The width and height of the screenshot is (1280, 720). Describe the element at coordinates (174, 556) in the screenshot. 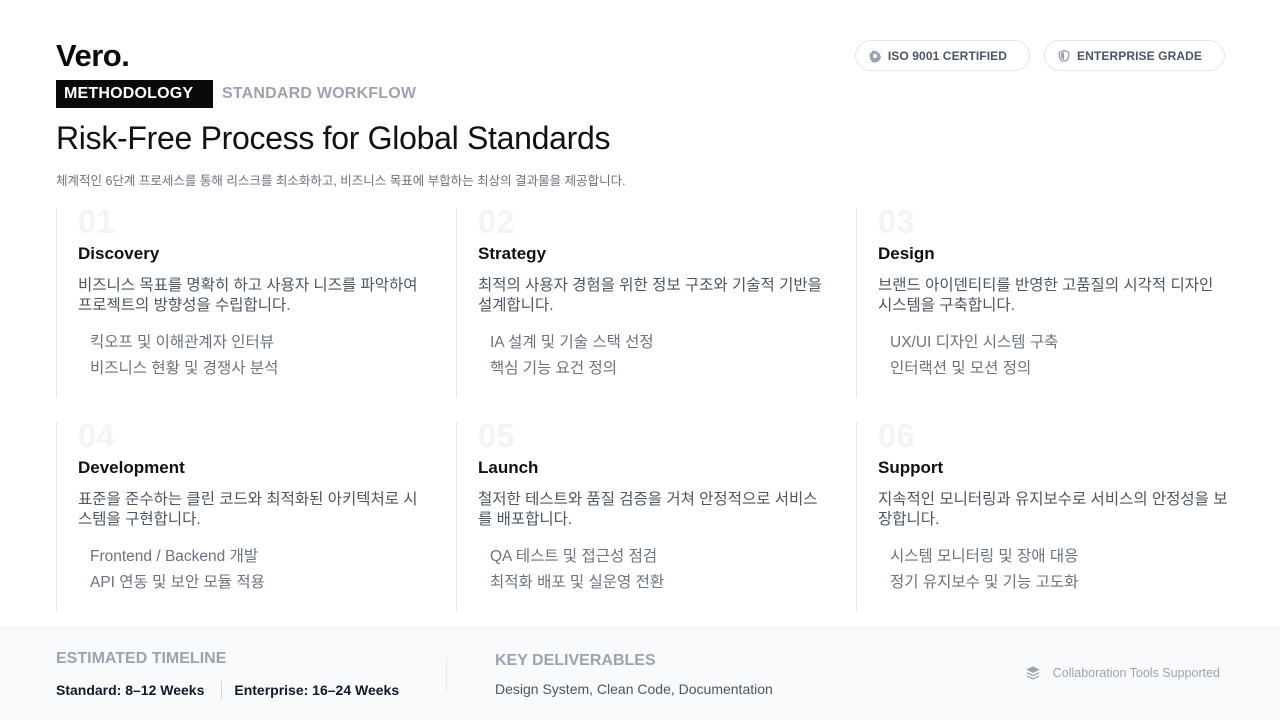

I see `step-item: Frontend / Backend 개발` at that location.